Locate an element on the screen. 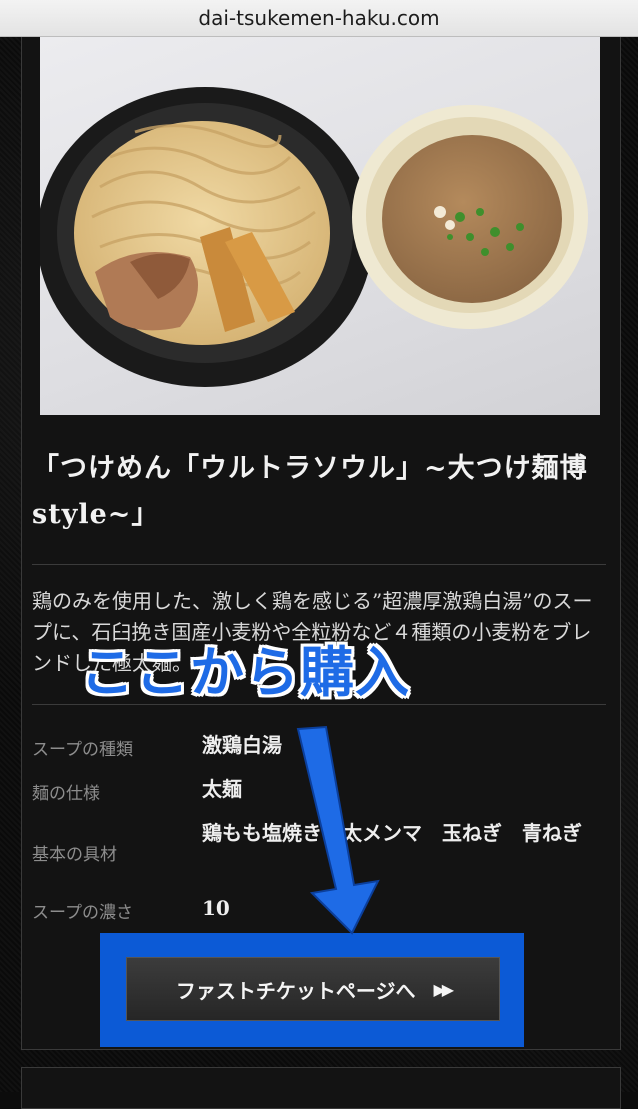 This screenshot has height=1109, width=638. spec-label: 基本の具材 is located at coordinates (74, 855).